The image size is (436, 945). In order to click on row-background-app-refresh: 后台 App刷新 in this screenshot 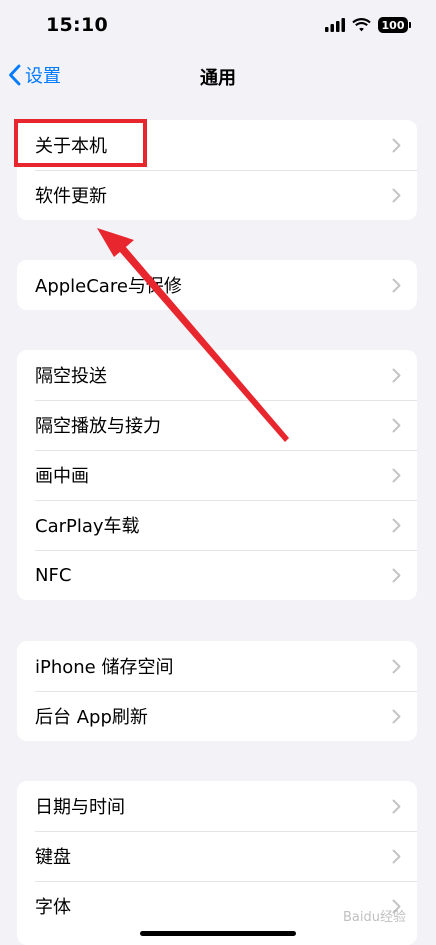, I will do `click(217, 716)`.